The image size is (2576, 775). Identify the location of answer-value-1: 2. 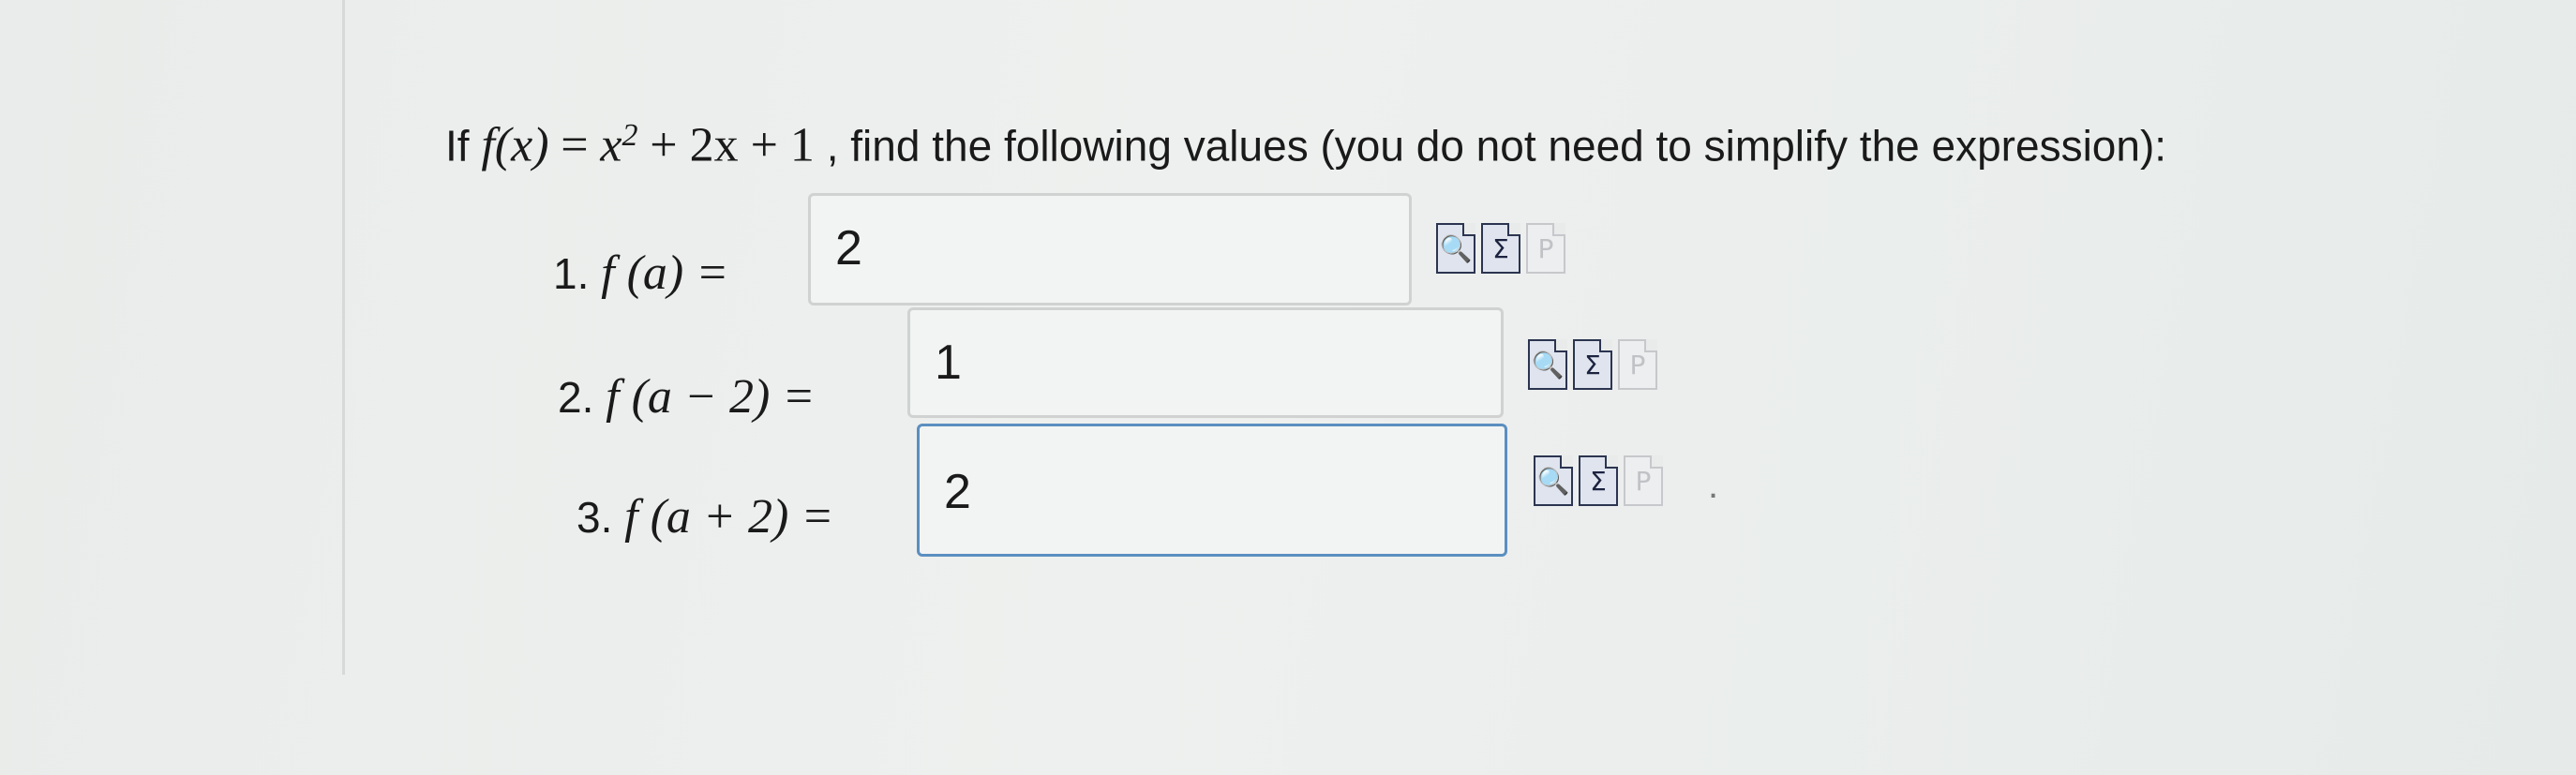
(849, 248).